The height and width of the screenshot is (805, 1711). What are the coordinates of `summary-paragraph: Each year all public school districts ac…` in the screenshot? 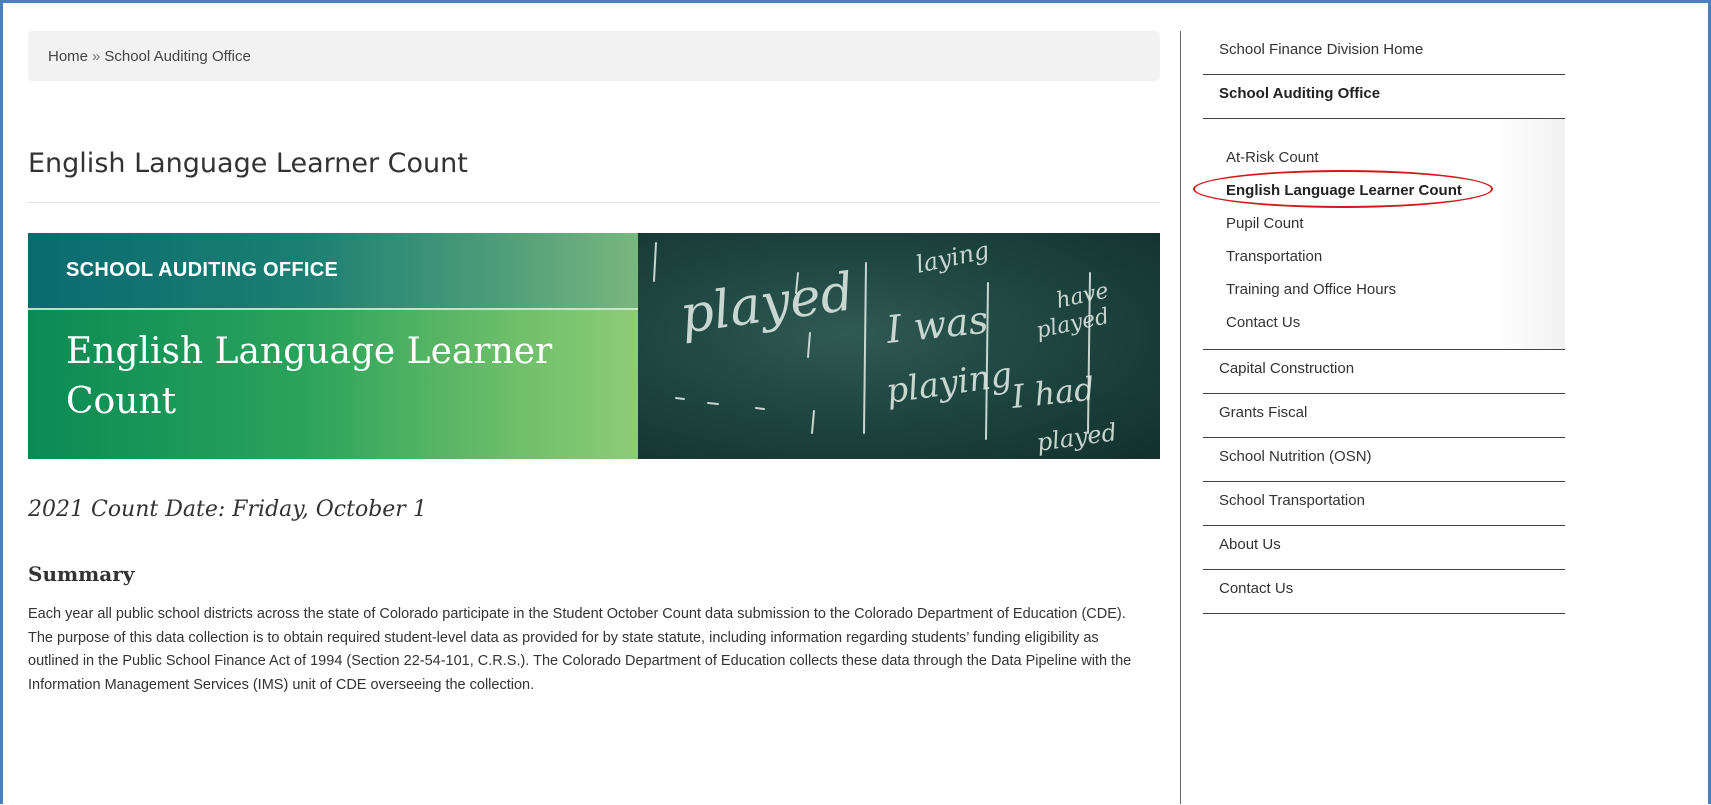 It's located at (580, 649).